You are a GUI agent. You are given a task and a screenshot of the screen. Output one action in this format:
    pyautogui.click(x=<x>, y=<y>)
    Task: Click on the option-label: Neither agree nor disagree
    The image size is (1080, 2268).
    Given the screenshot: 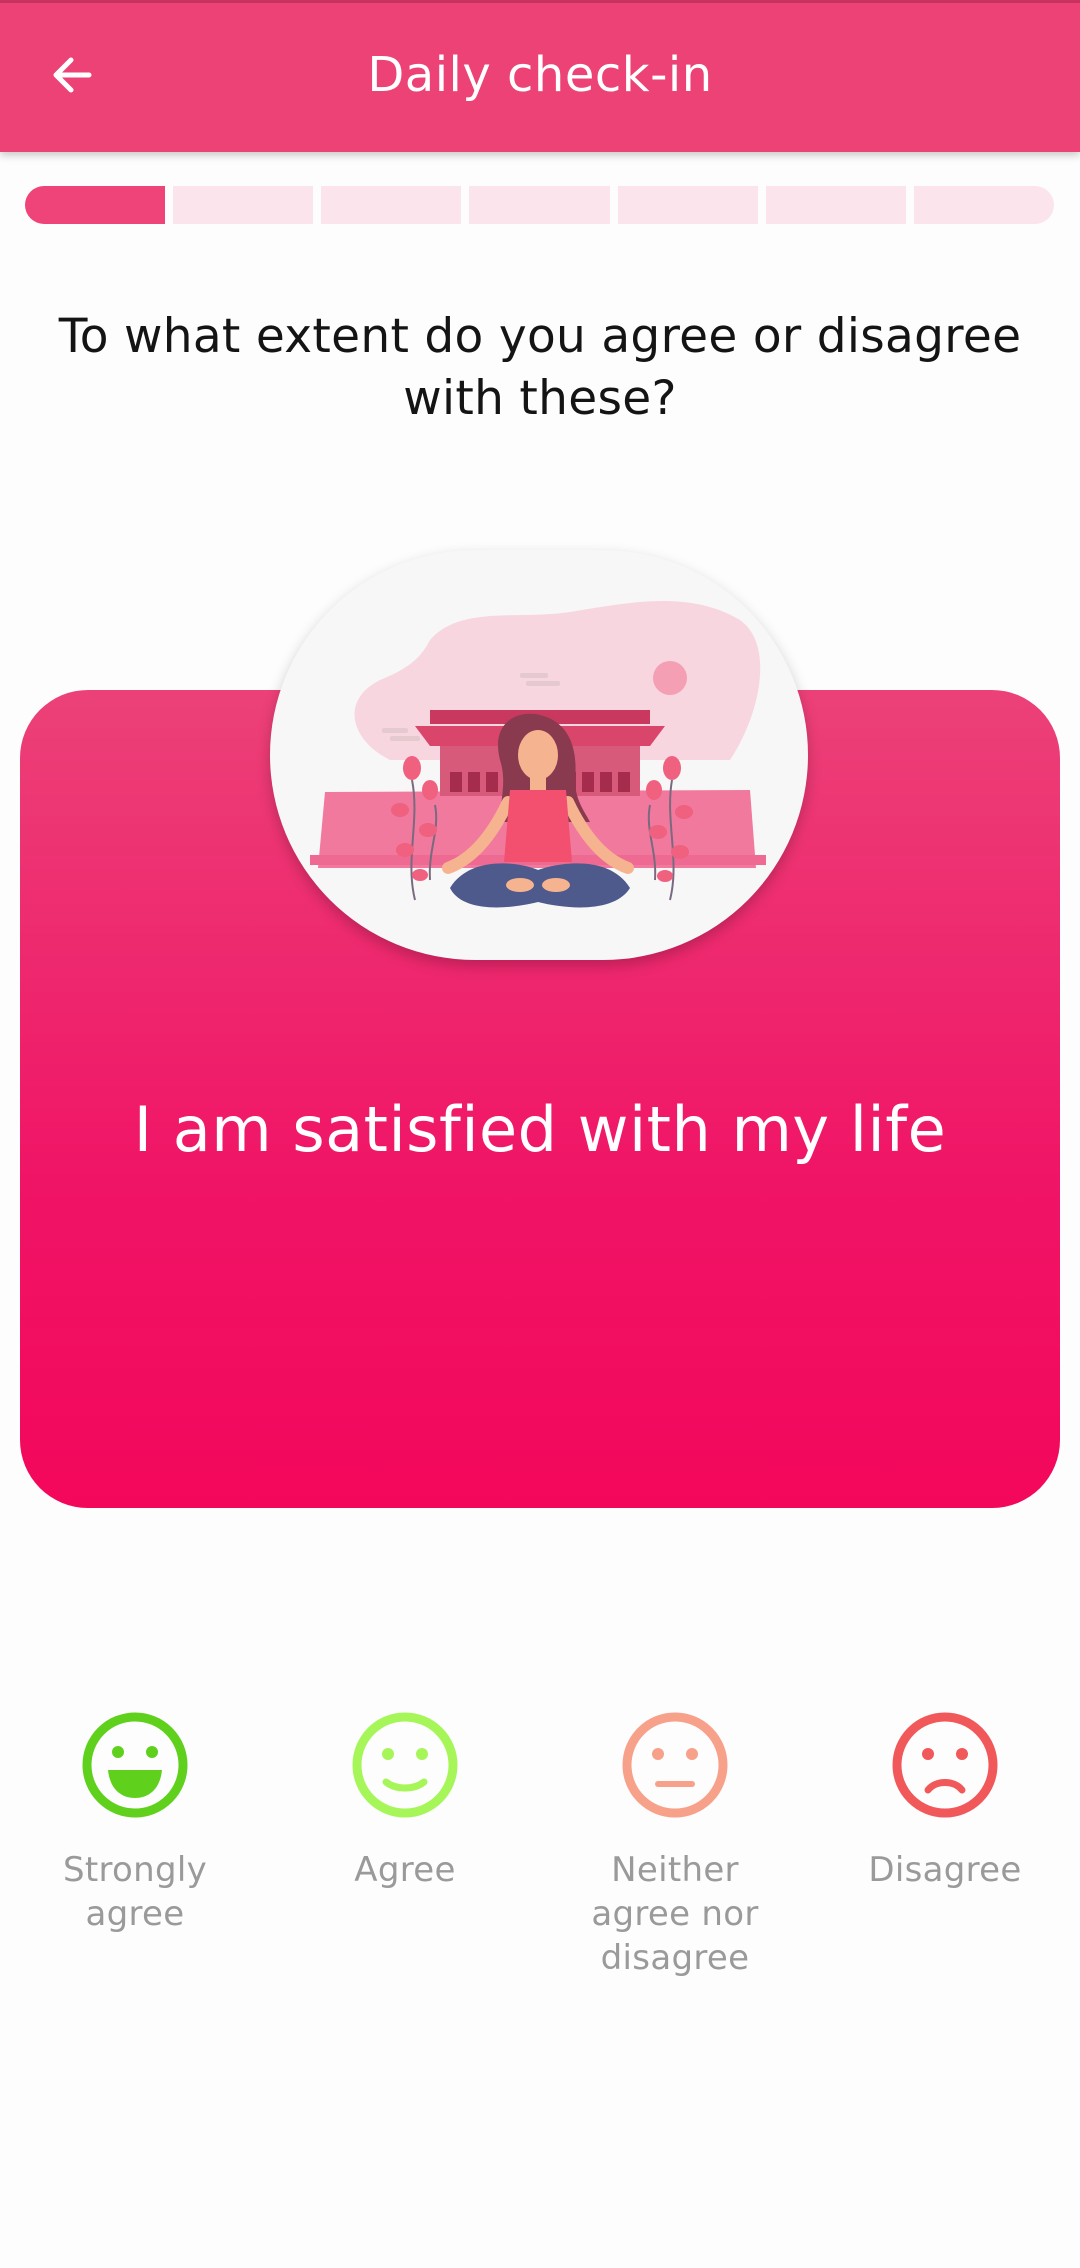 What is the action you would take?
    pyautogui.click(x=675, y=1914)
    